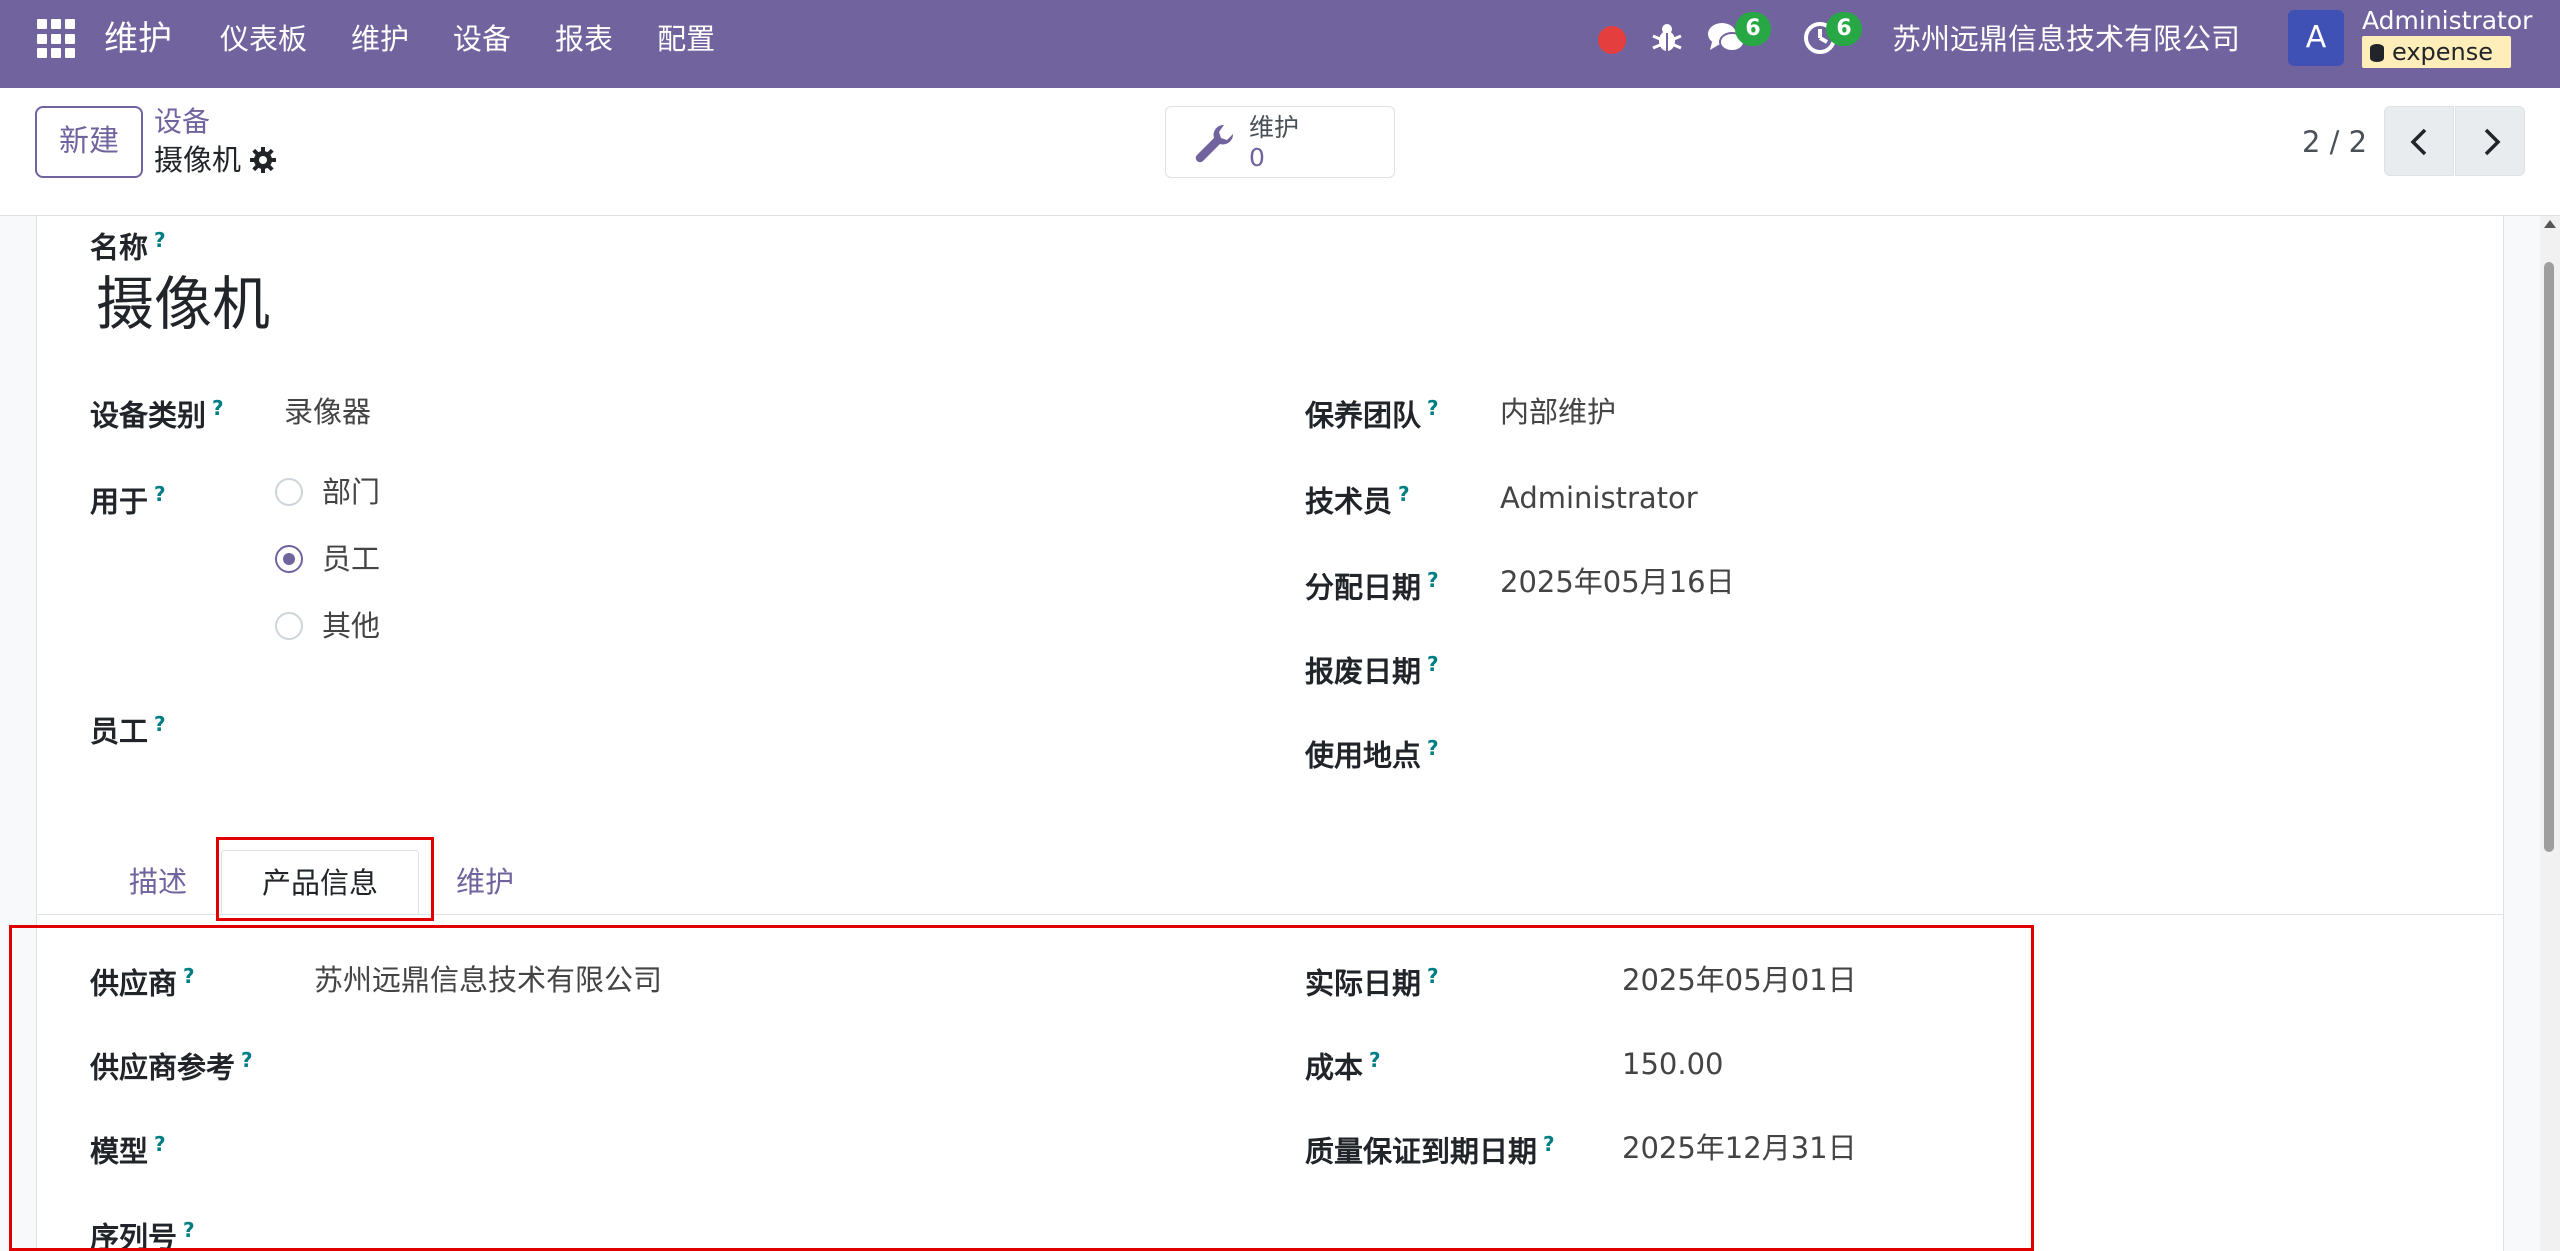  Describe the element at coordinates (289, 492) in the screenshot. I see `radio-department` at that location.